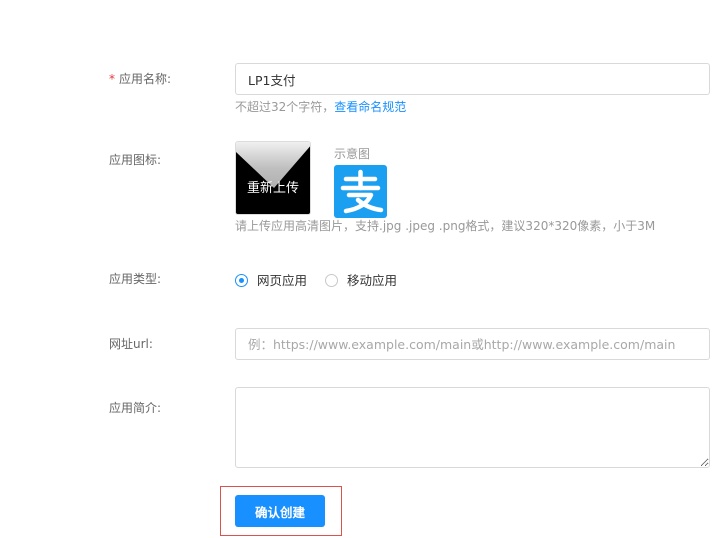 The image size is (727, 538). What do you see at coordinates (112, 79) in the screenshot?
I see `required-mark: *` at bounding box center [112, 79].